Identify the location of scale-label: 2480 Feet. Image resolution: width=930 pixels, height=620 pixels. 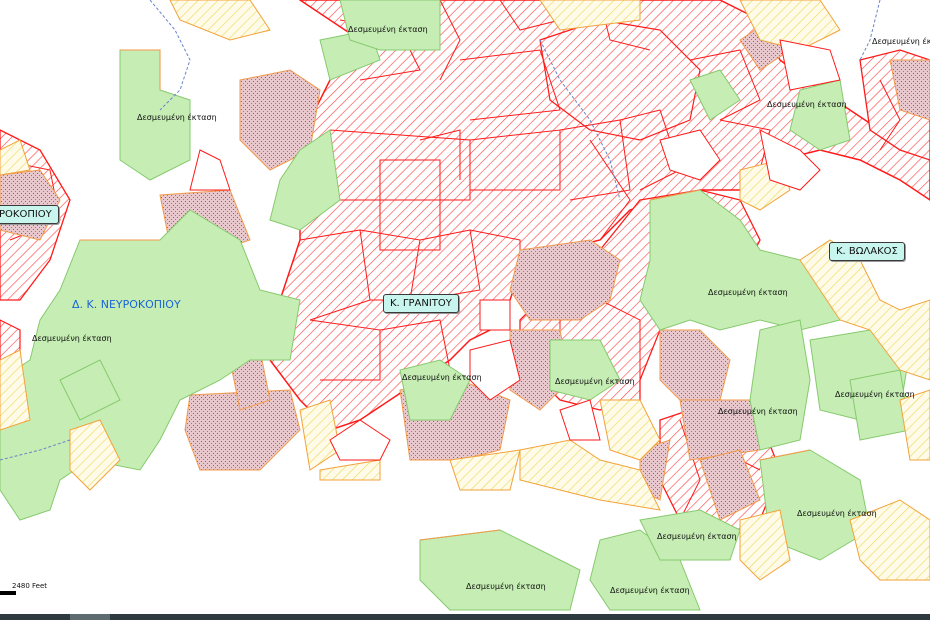
(30, 586).